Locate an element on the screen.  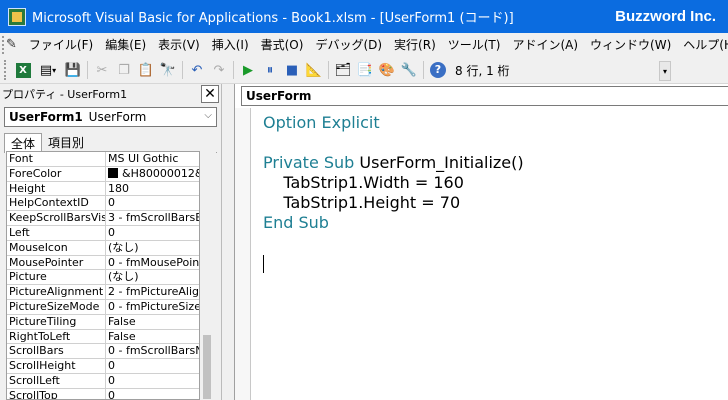
brand-label: Buzzword Inc. is located at coordinates (665, 16).